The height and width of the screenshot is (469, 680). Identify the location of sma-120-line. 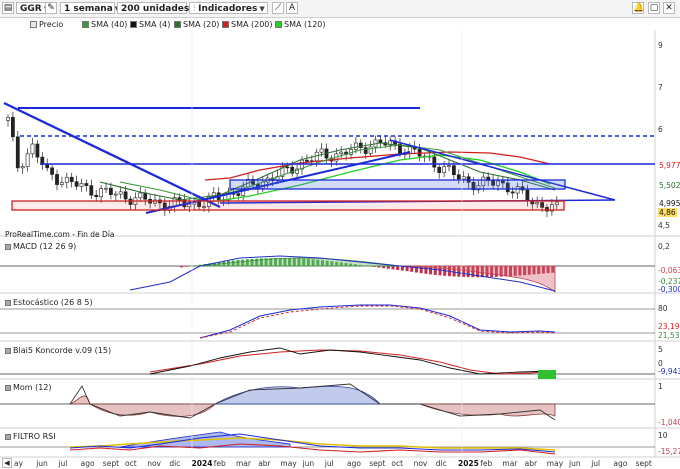
(380, 178).